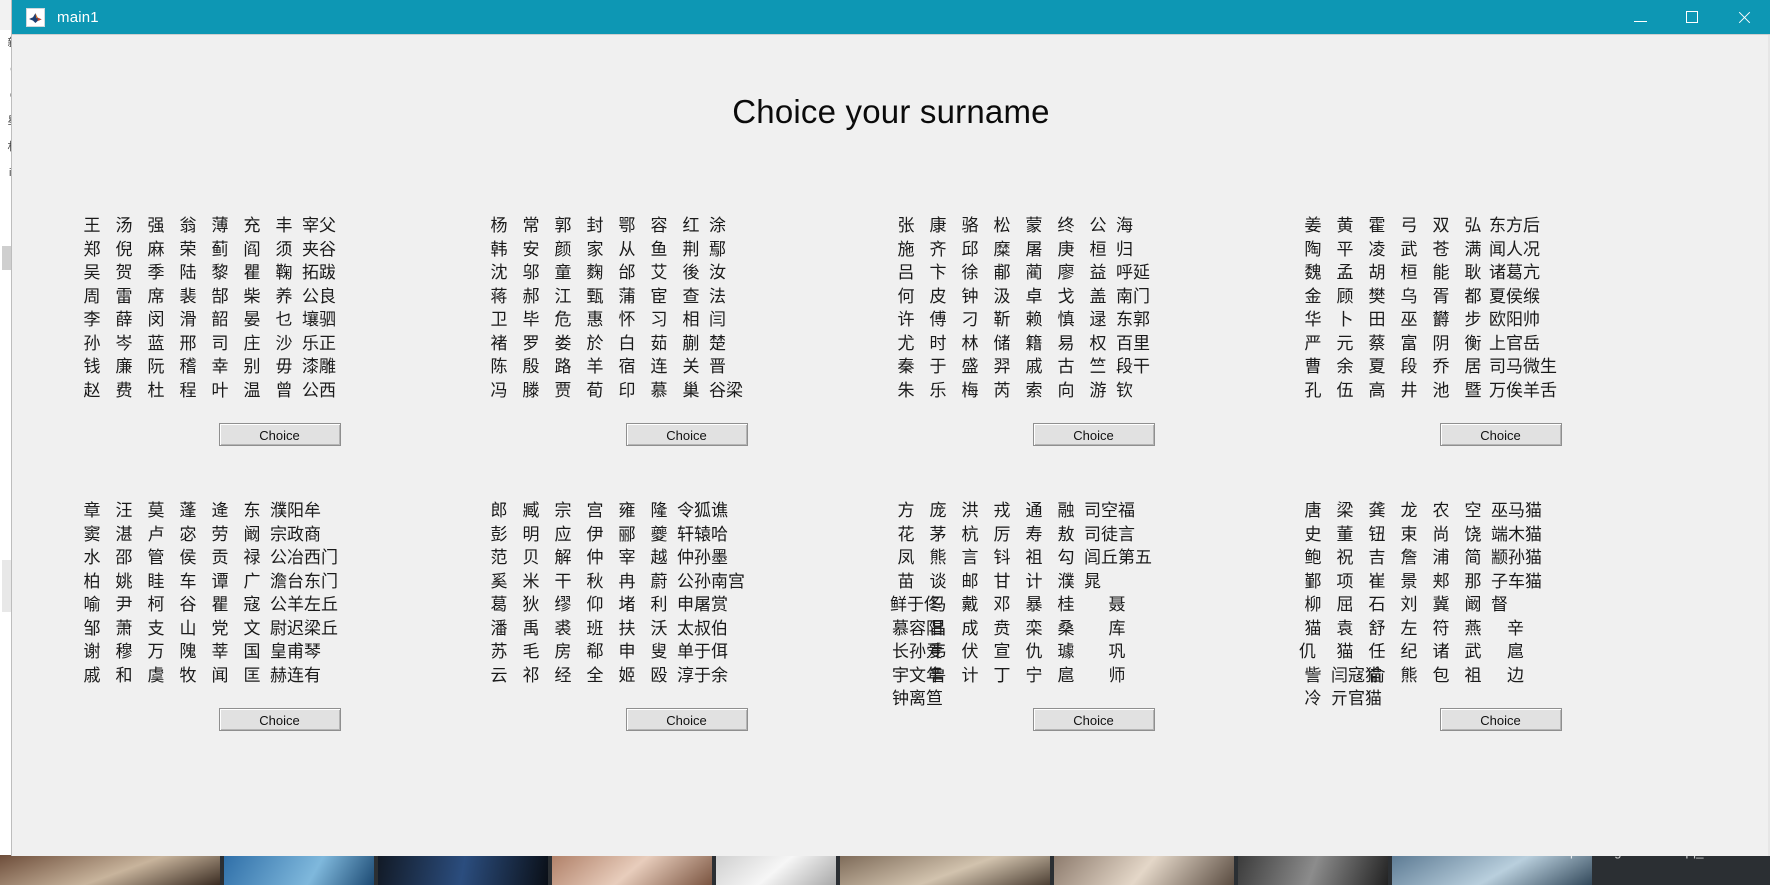  What do you see at coordinates (252, 251) in the screenshot?
I see `surname-cell: 阎` at bounding box center [252, 251].